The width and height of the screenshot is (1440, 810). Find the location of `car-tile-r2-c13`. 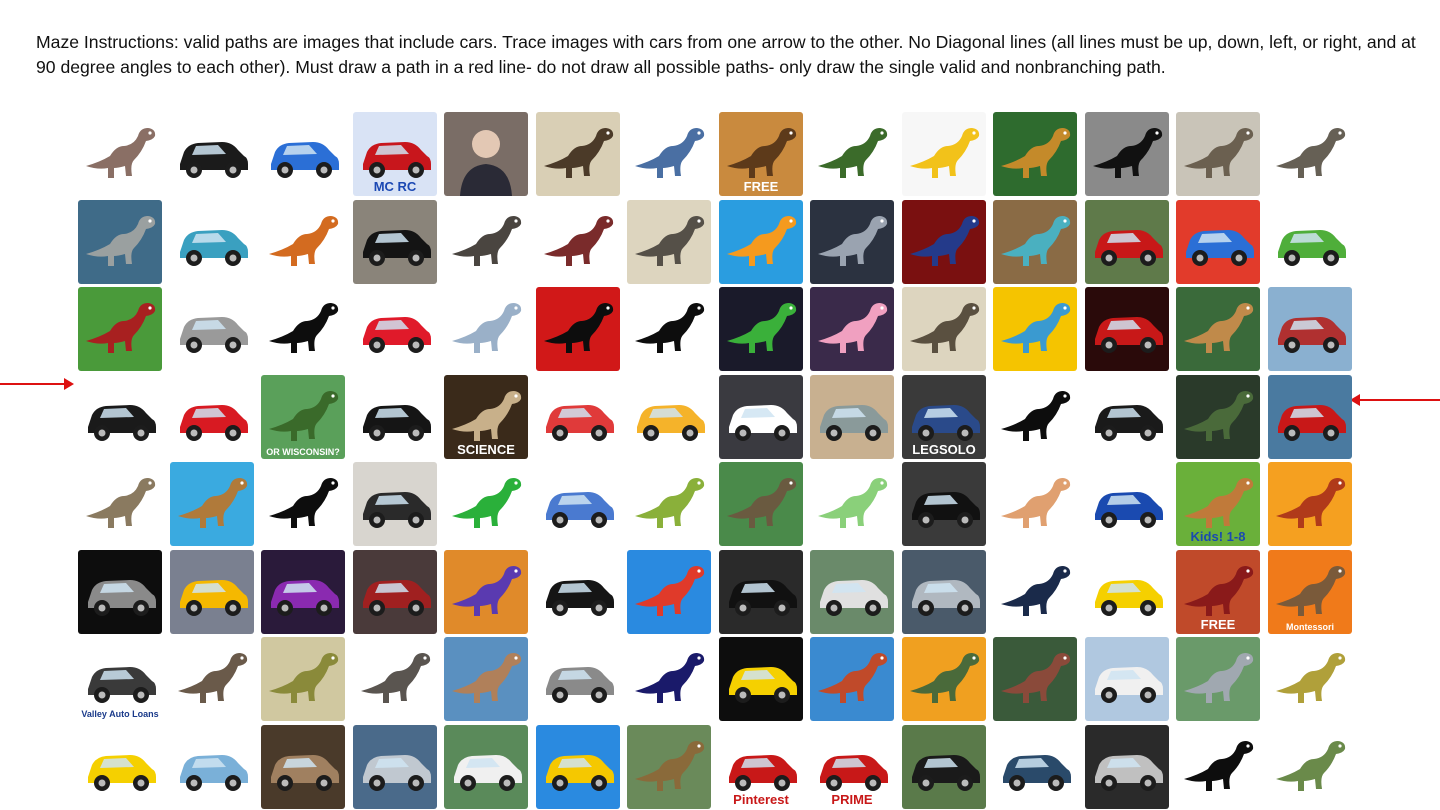

car-tile-r2-c13 is located at coordinates (1310, 329).